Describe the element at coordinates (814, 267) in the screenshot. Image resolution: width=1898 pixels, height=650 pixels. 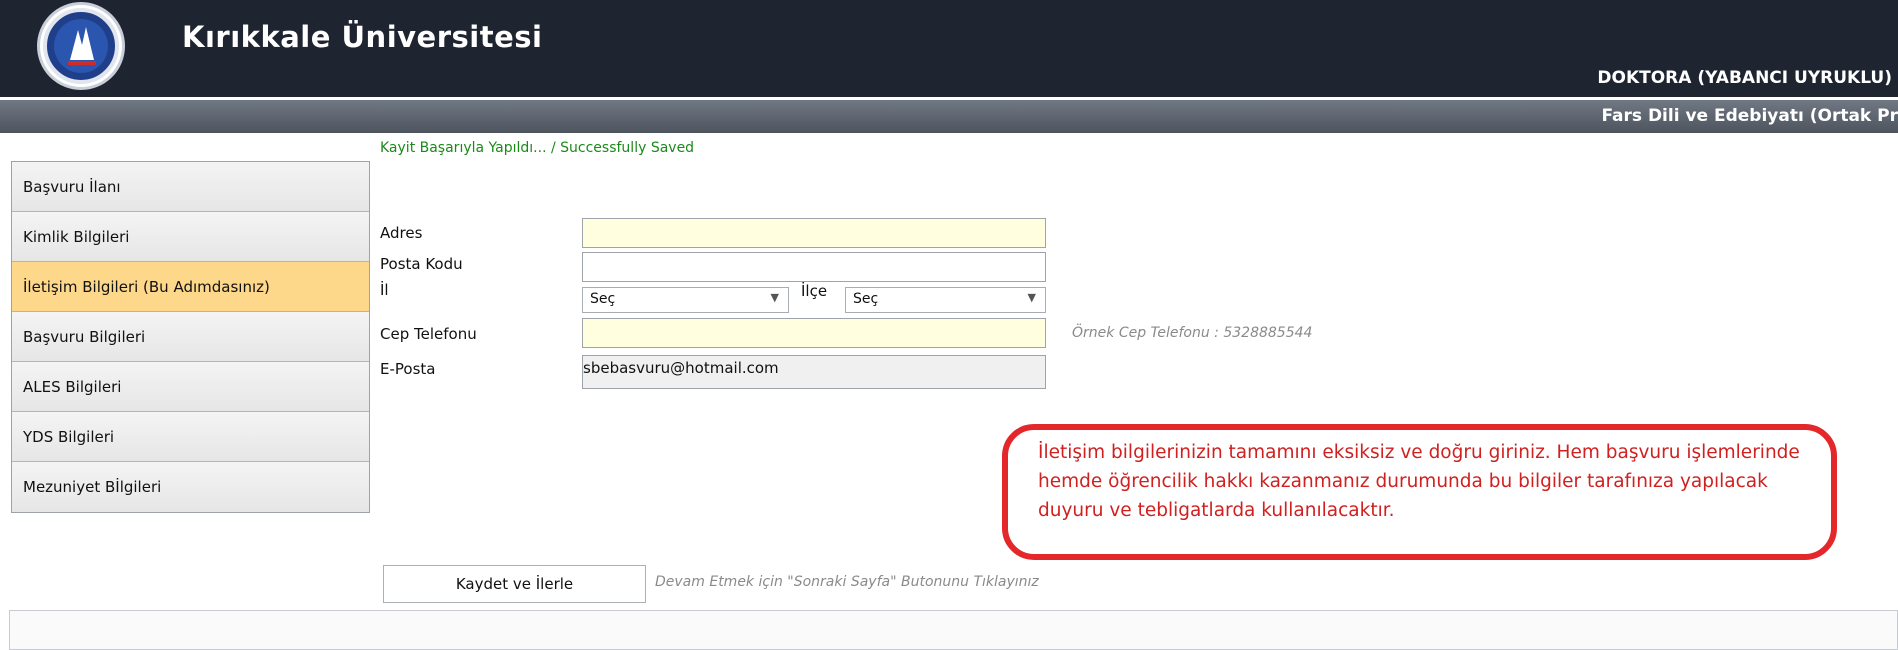
I see `postal-code-input` at that location.